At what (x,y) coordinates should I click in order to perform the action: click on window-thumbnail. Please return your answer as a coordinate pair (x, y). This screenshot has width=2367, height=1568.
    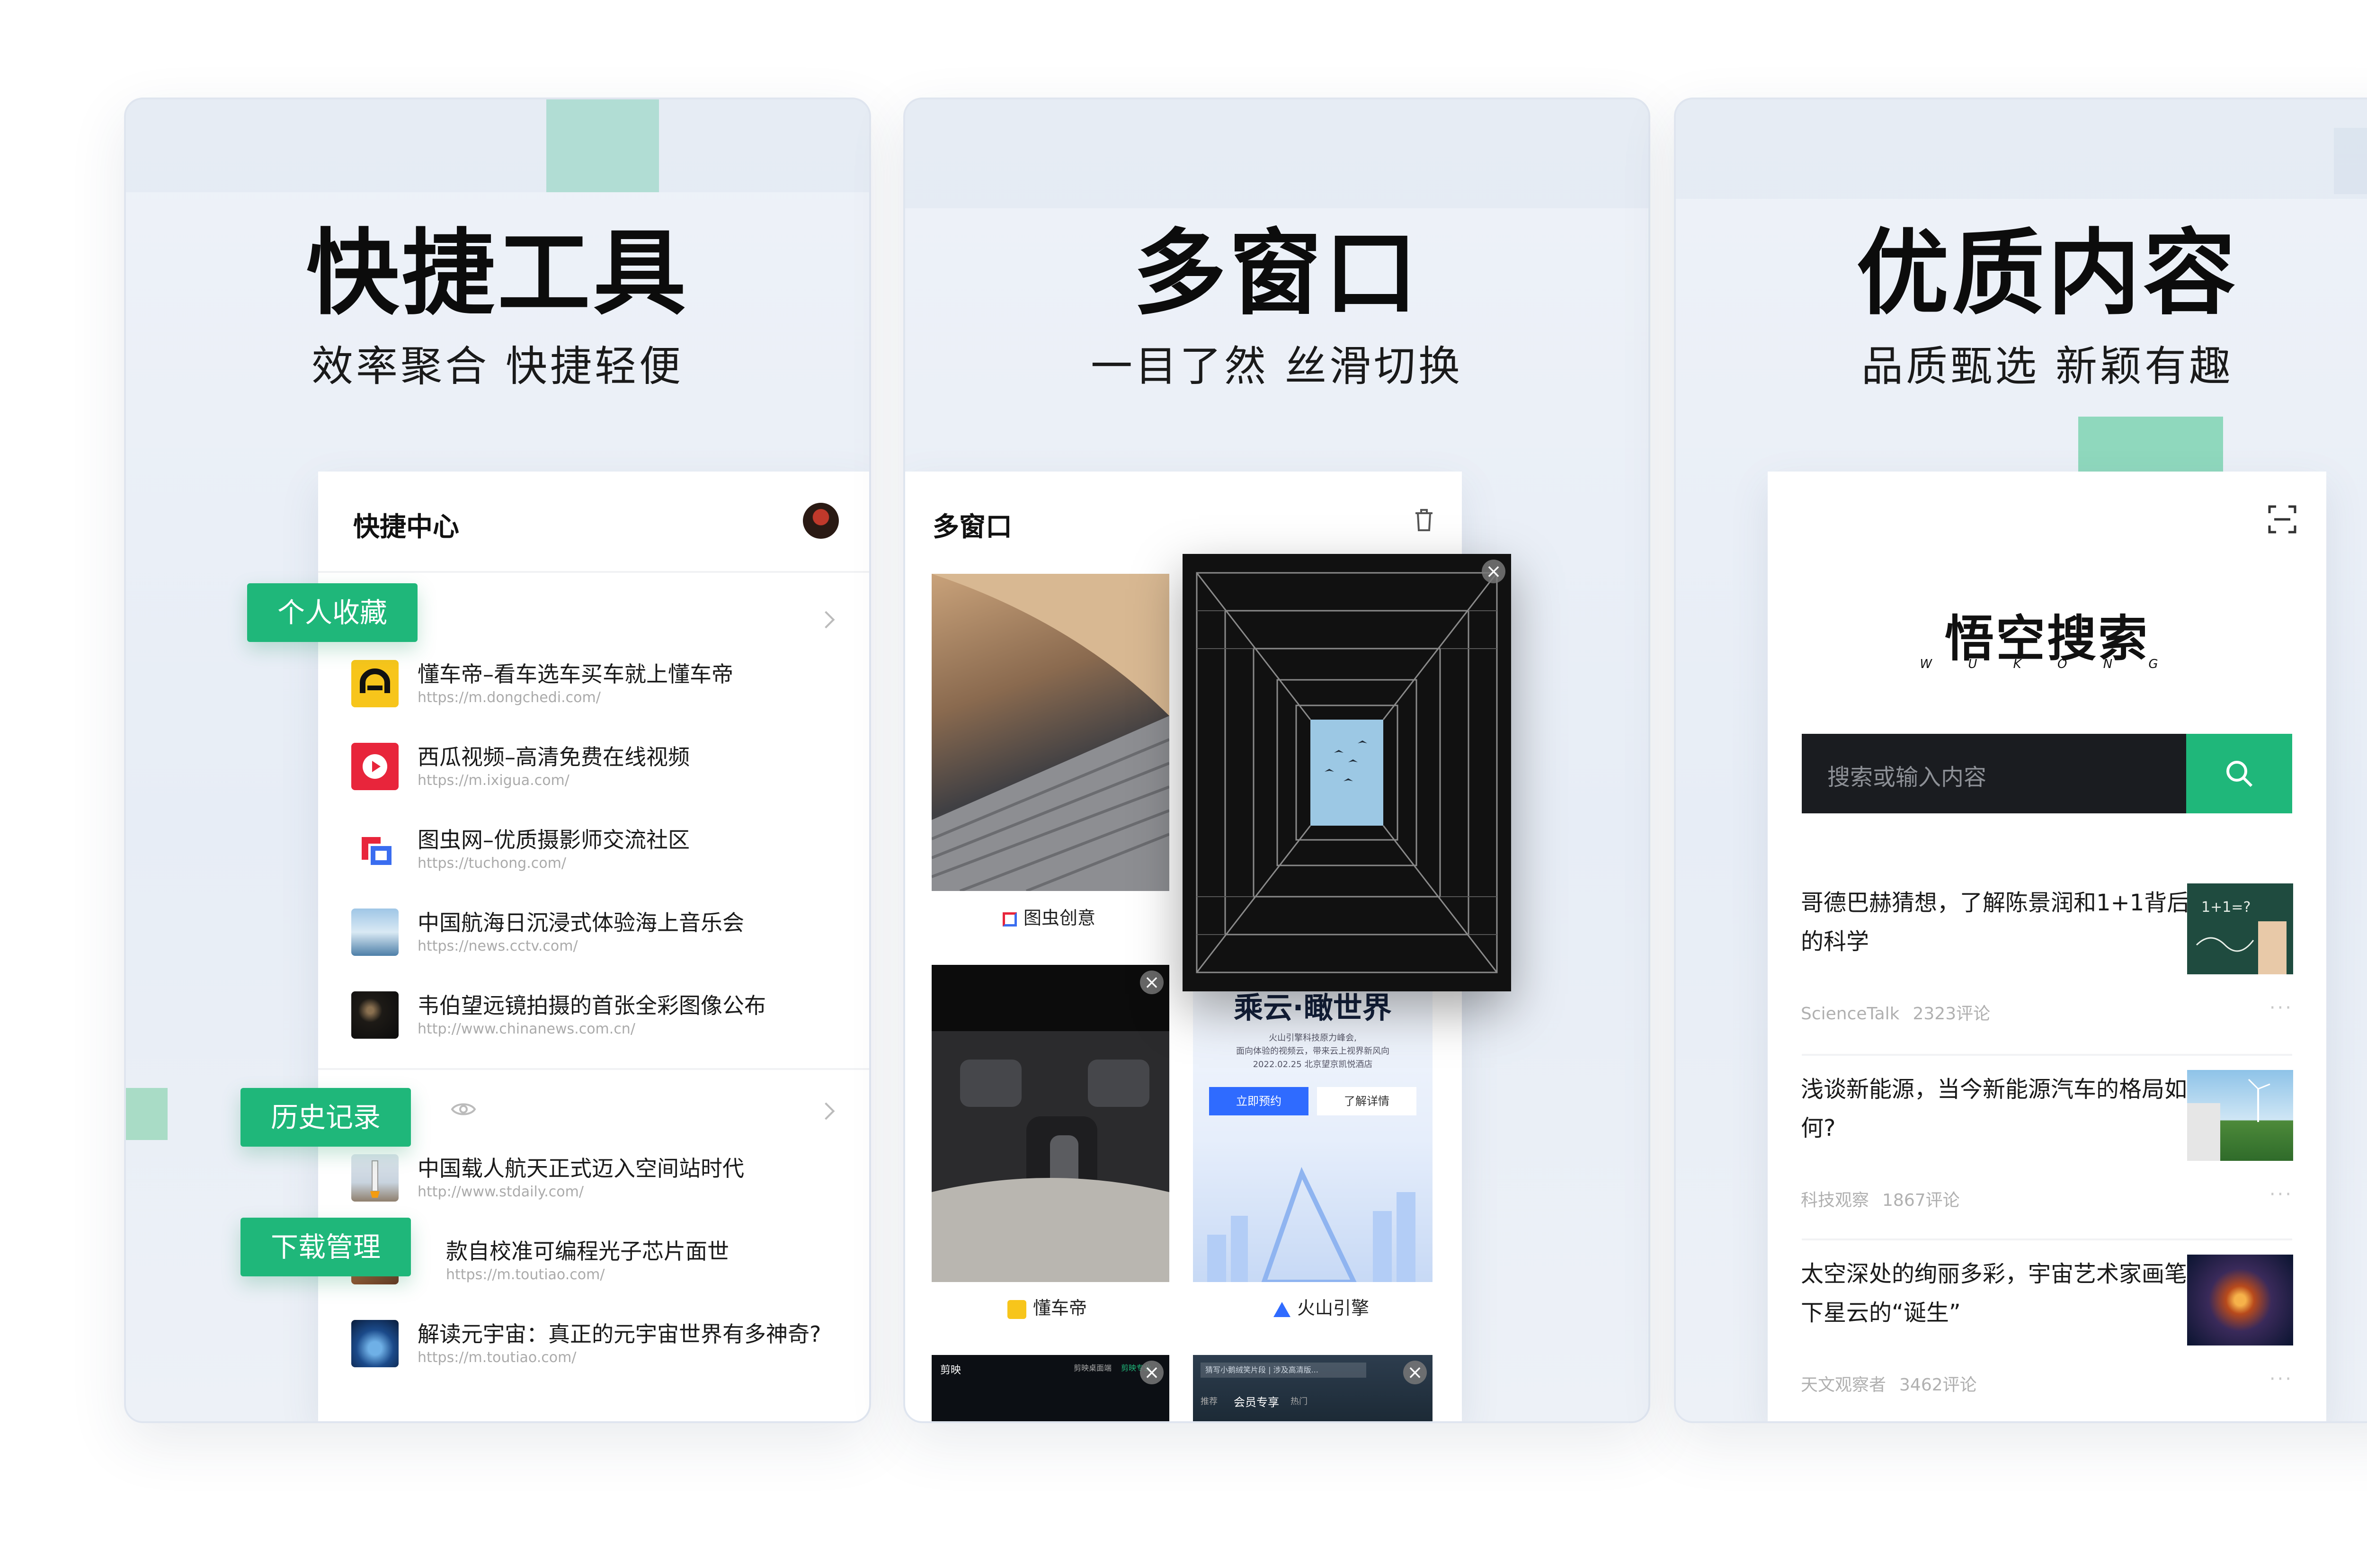
    Looking at the image, I should click on (1050, 732).